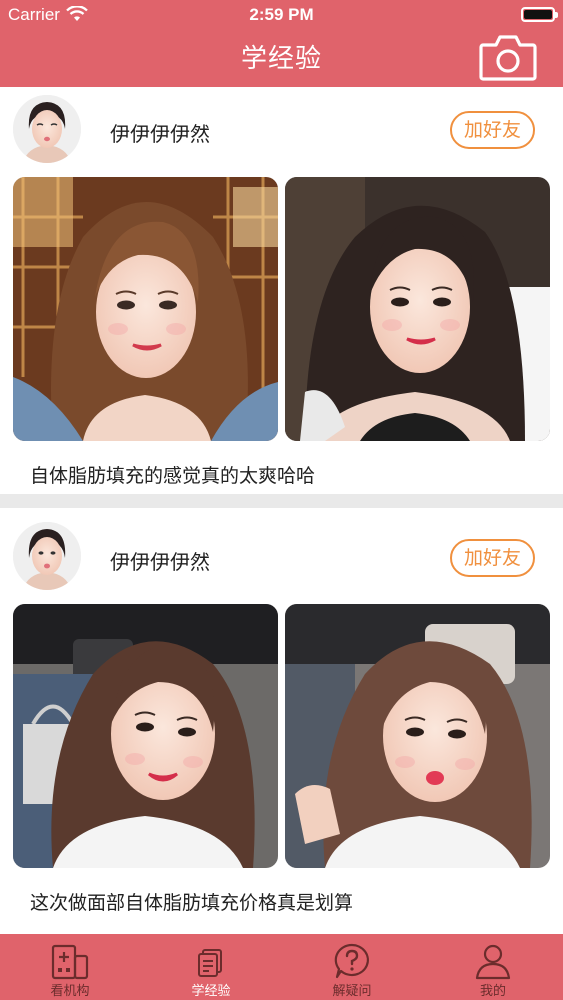  Describe the element at coordinates (281, 43) in the screenshot. I see `top-bar: Carrier 2:59 PM 学经验` at that location.